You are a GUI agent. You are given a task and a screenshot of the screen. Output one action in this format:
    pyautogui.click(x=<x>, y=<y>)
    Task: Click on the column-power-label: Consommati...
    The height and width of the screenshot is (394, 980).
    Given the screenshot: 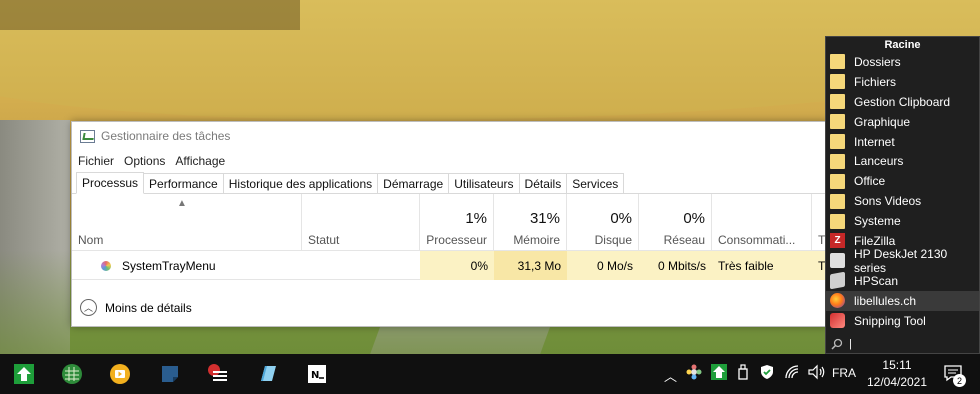 What is the action you would take?
    pyautogui.click(x=757, y=240)
    